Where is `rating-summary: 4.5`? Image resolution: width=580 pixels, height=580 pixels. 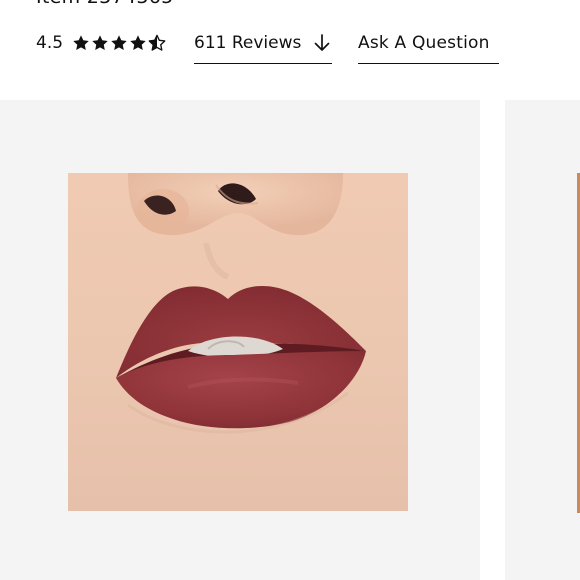 rating-summary: 4.5 is located at coordinates (101, 47).